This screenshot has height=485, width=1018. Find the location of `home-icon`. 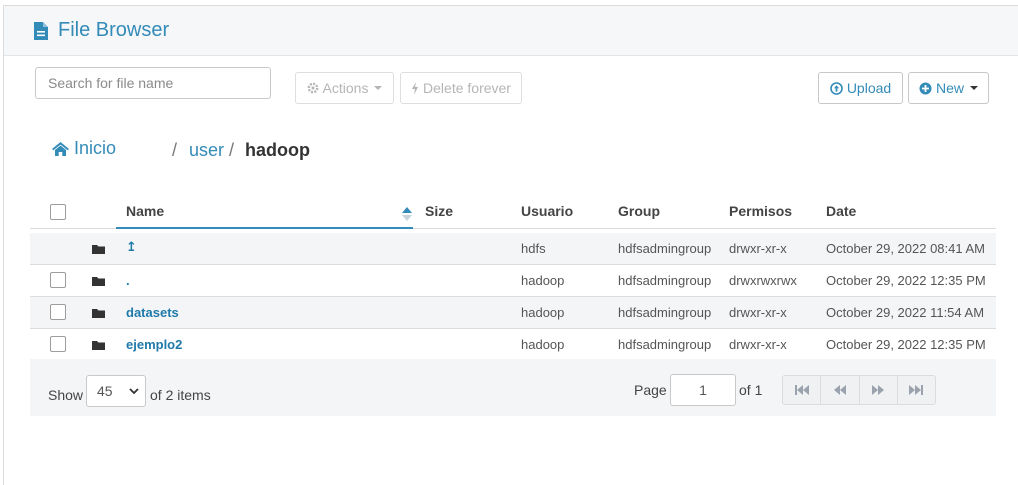

home-icon is located at coordinates (60, 148).